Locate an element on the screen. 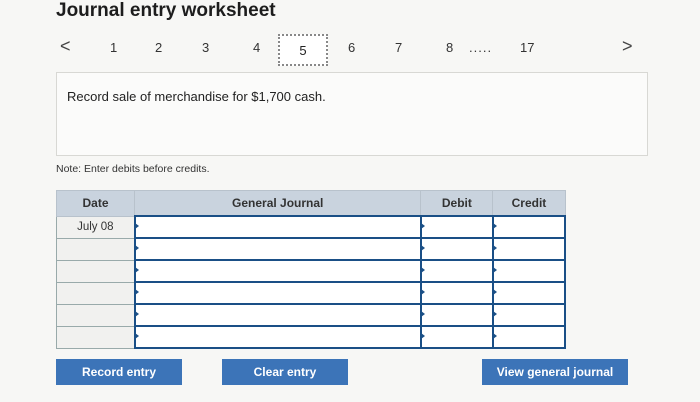  page-8-link: 8 is located at coordinates (449, 47).